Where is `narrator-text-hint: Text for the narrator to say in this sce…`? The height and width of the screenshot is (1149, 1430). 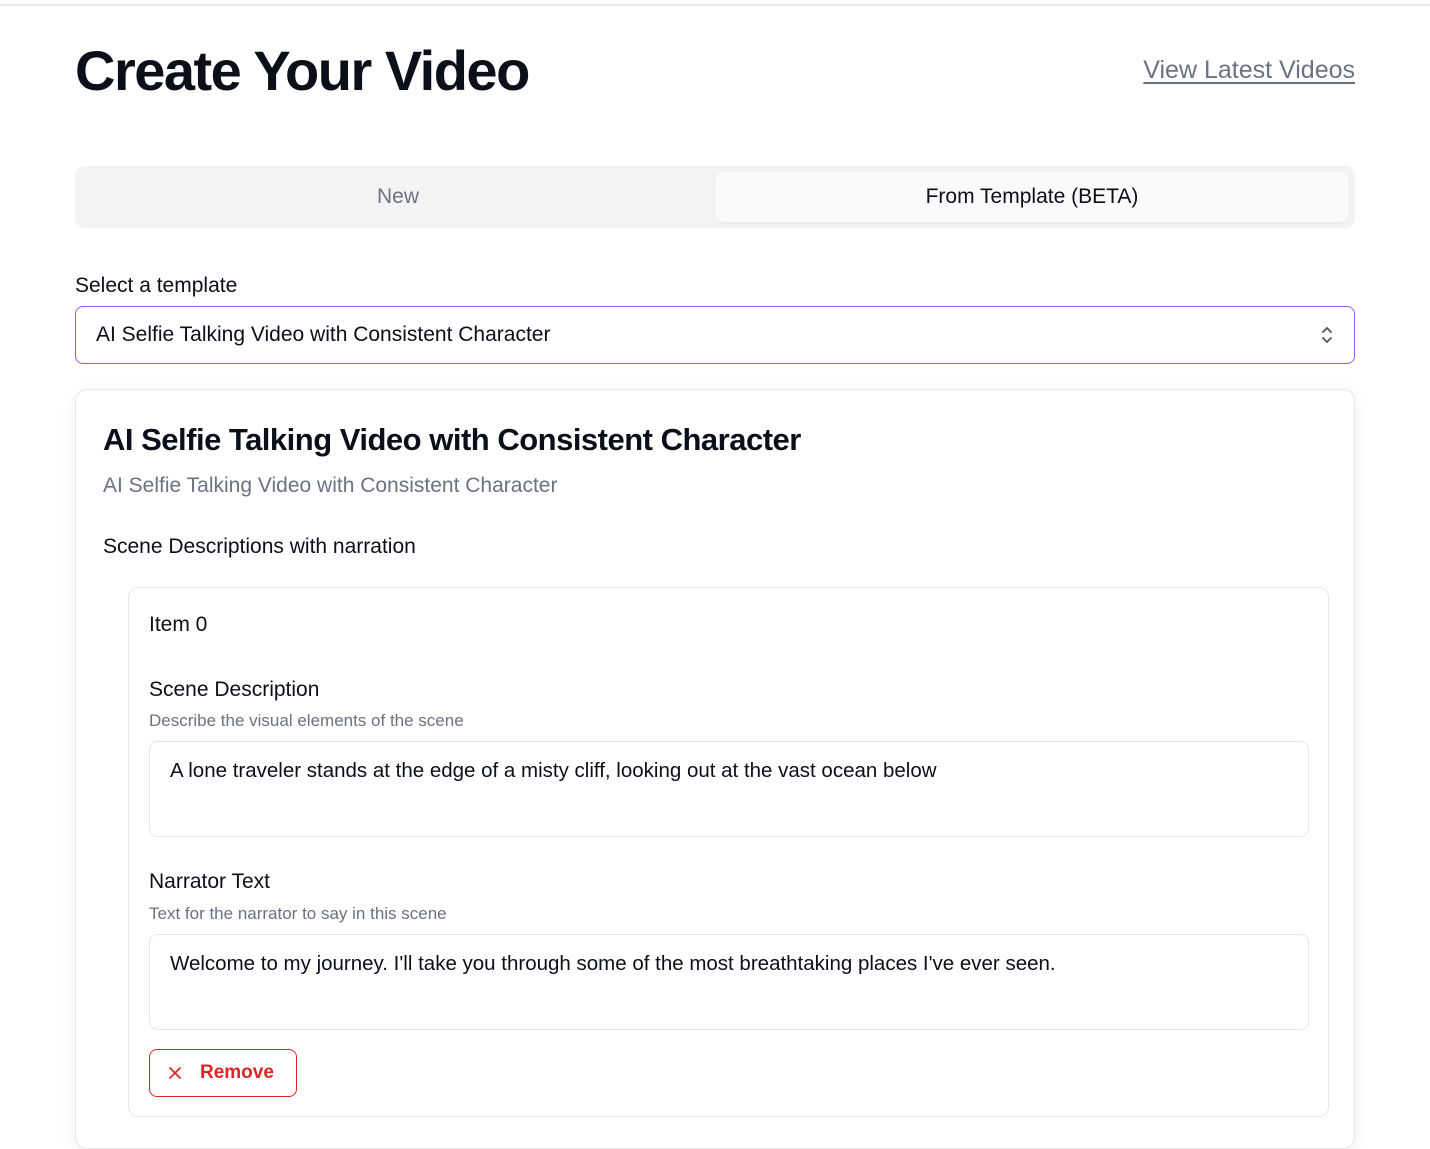
narrator-text-hint: Text for the narrator to say in this sce… is located at coordinates (298, 913).